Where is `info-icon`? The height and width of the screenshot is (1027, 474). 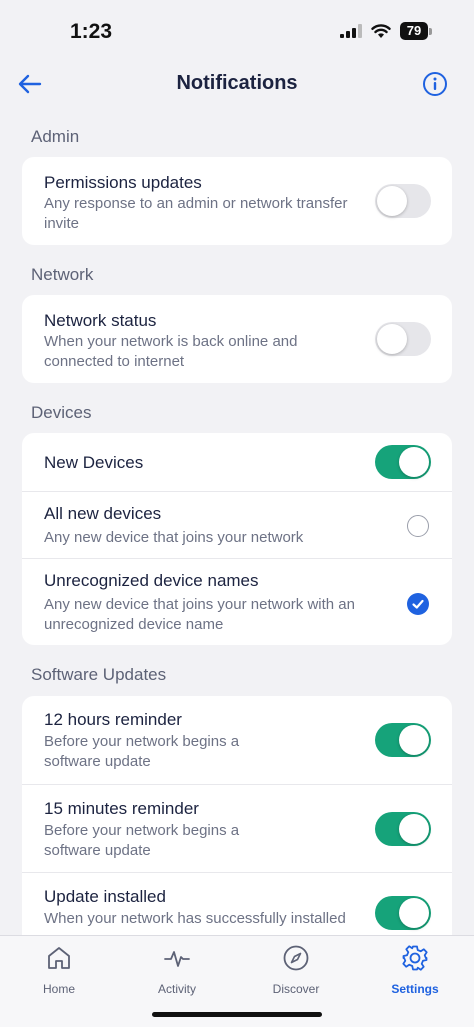 info-icon is located at coordinates (435, 84).